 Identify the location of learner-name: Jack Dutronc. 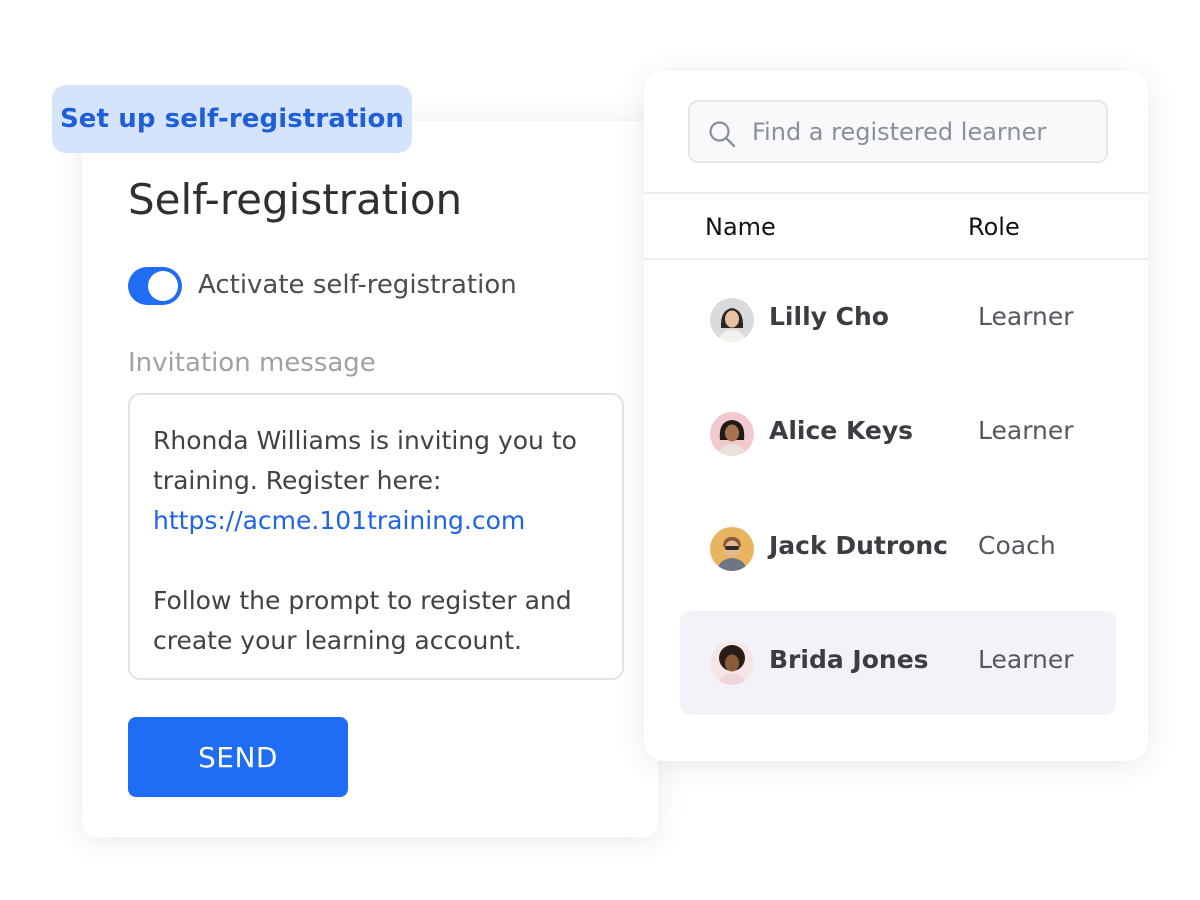
(858, 545).